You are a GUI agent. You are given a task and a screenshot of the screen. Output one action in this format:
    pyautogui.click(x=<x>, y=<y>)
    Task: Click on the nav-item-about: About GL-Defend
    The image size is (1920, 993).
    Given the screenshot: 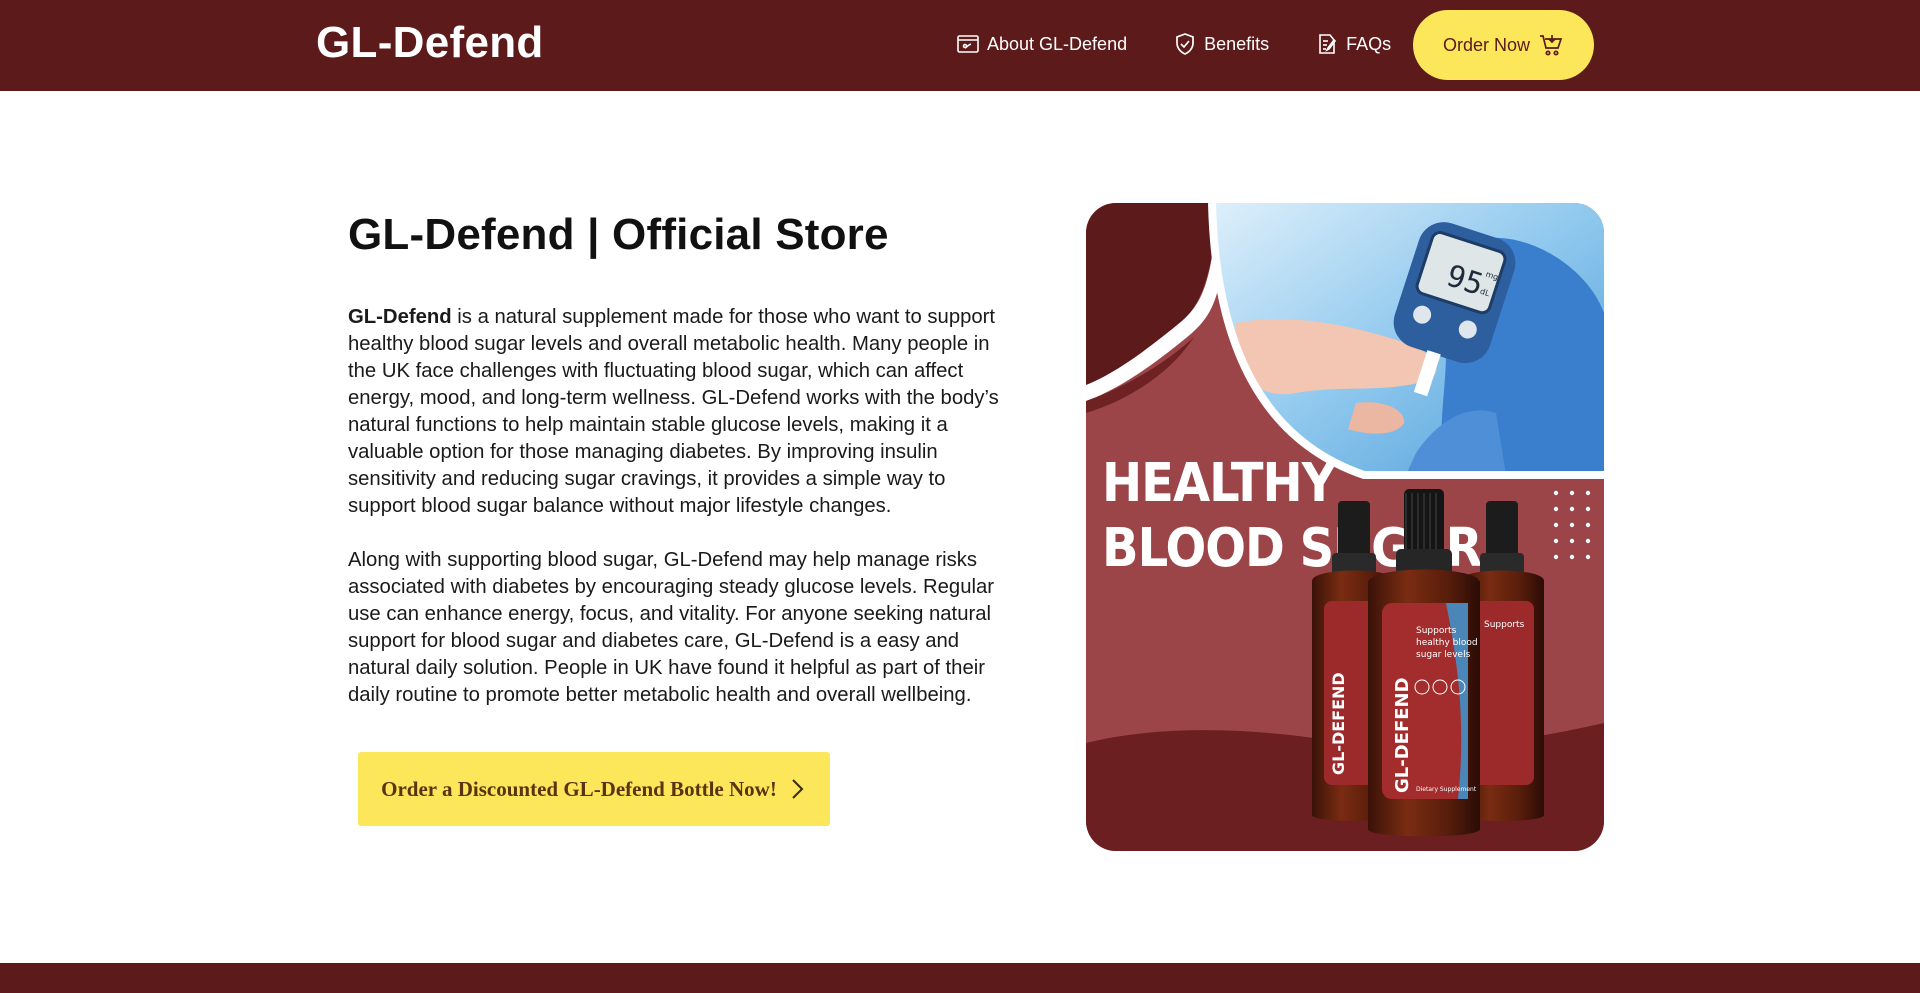 What is the action you would take?
    pyautogui.click(x=1041, y=44)
    